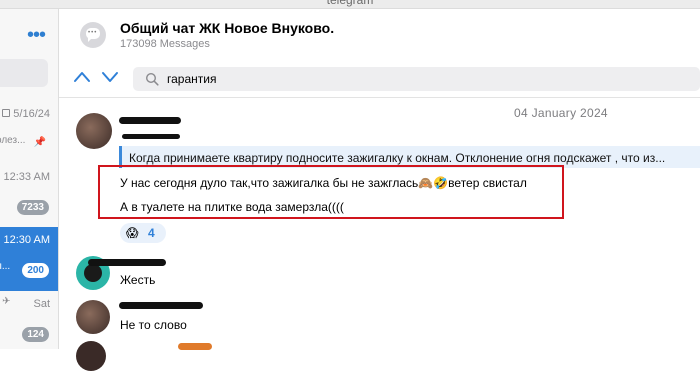  I want to click on chat-avatar: •••, so click(93, 35).